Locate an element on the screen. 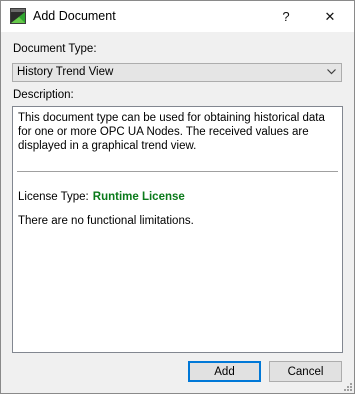 Image resolution: width=355 pixels, height=394 pixels. license-type-label: License Type: is located at coordinates (53, 197).